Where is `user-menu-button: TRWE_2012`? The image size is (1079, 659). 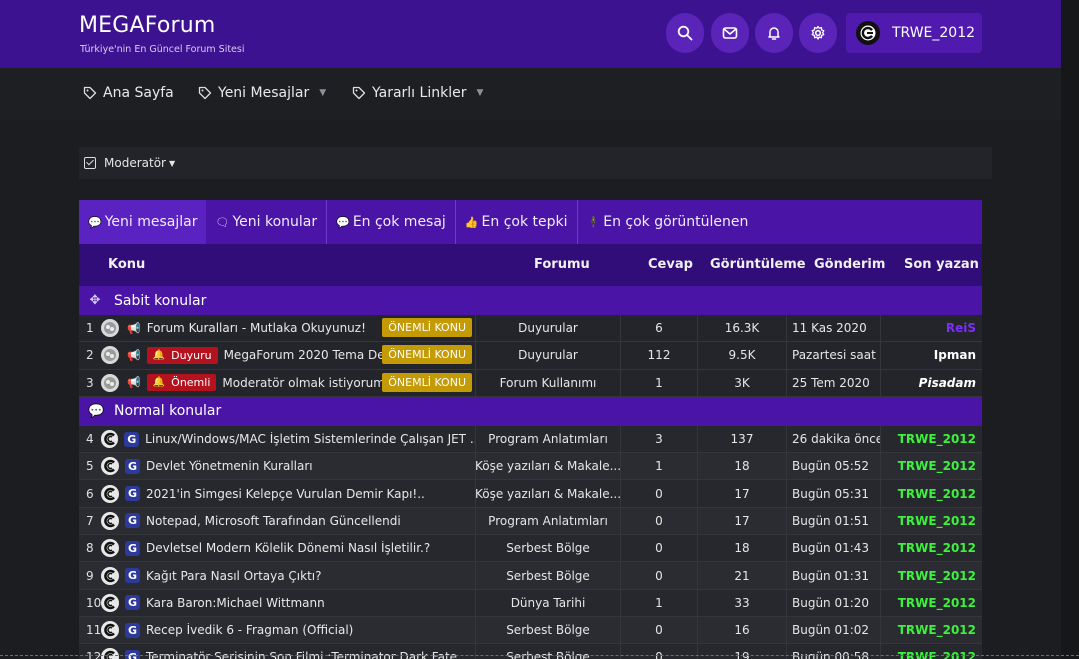 user-menu-button: TRWE_2012 is located at coordinates (914, 33).